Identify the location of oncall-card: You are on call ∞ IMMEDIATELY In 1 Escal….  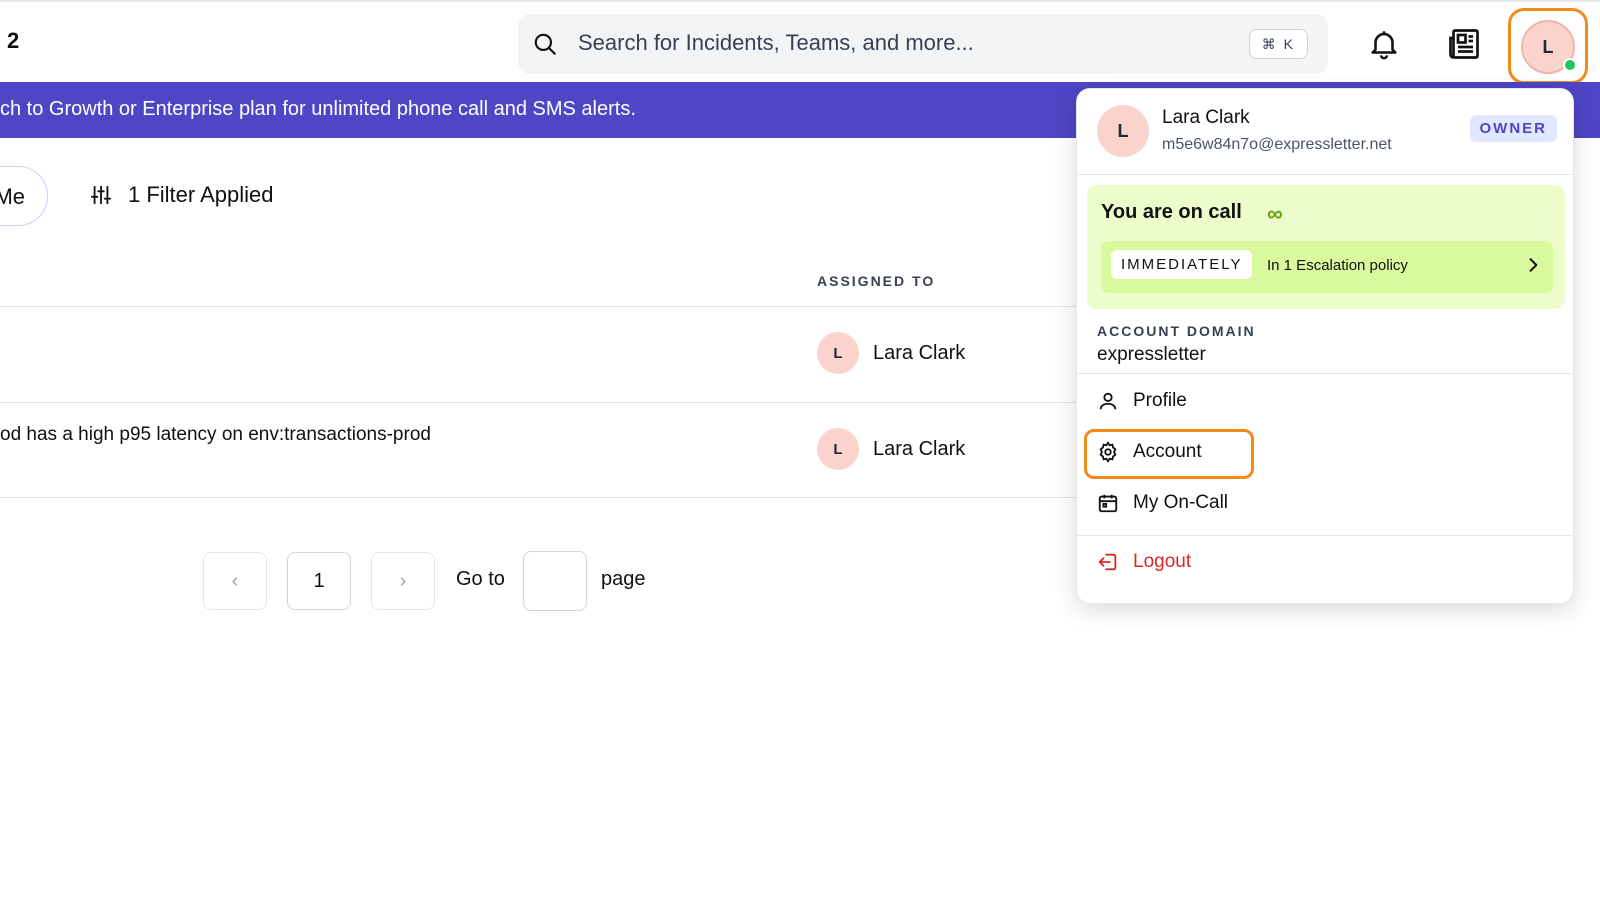
(1326, 247).